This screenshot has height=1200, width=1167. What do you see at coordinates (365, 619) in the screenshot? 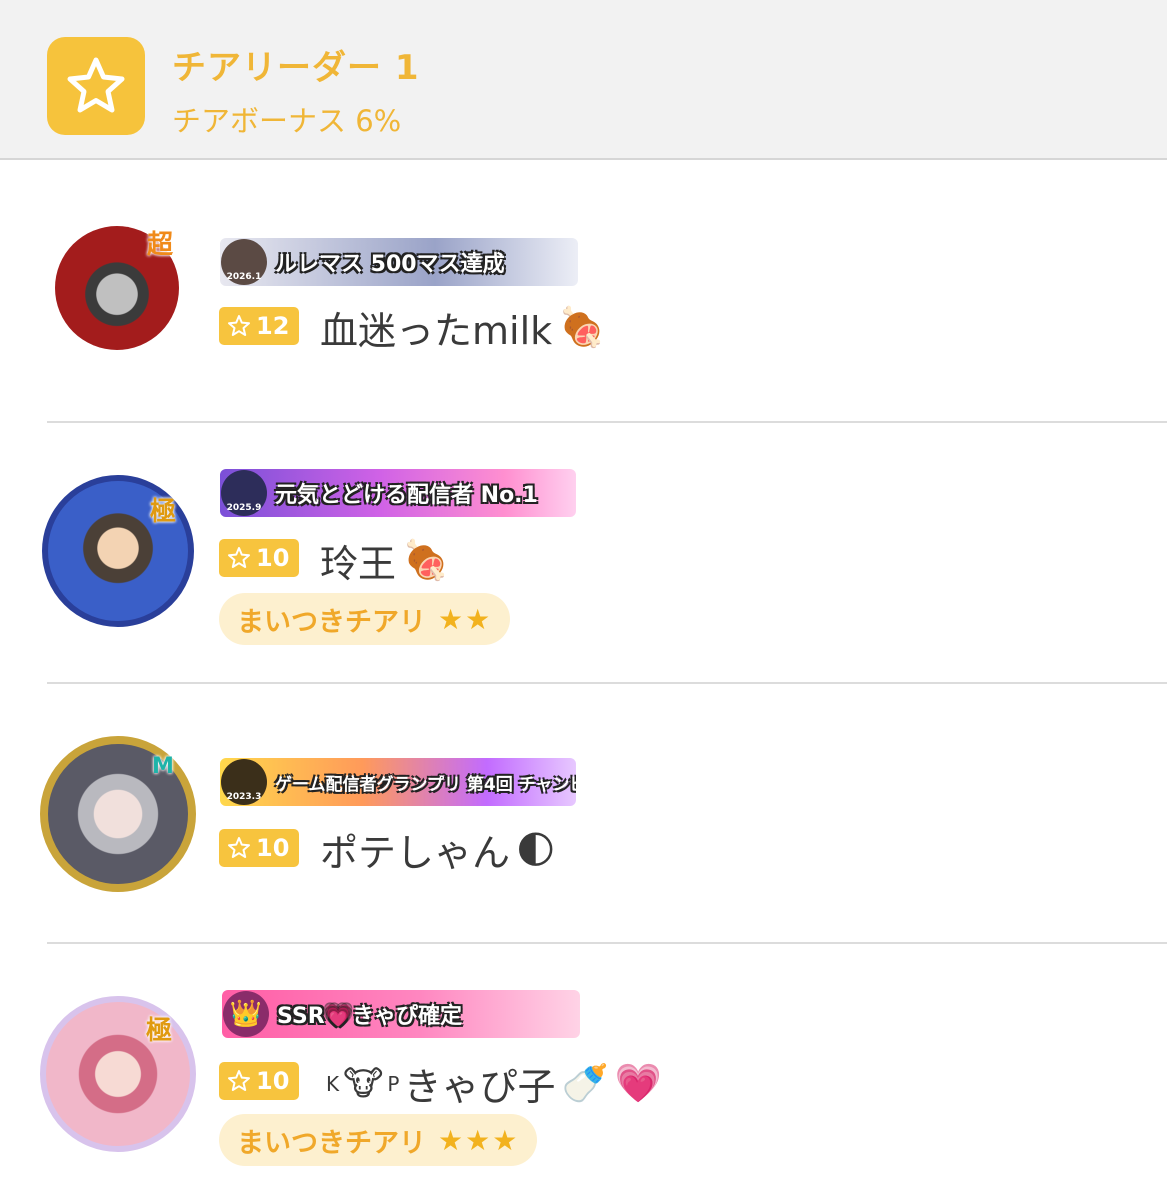
I see `monthly-cheer-tag: まいつきチアリ ★★` at bounding box center [365, 619].